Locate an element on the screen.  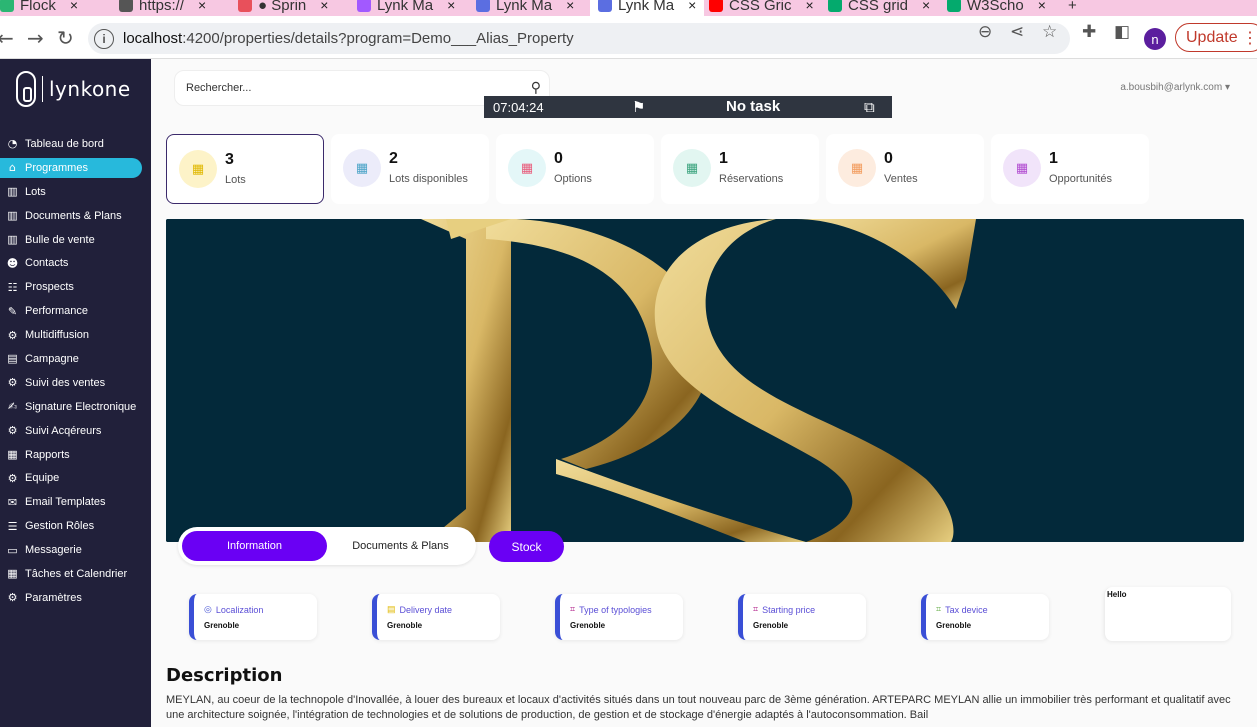
search-icon: ⚲ is located at coordinates (536, 88).